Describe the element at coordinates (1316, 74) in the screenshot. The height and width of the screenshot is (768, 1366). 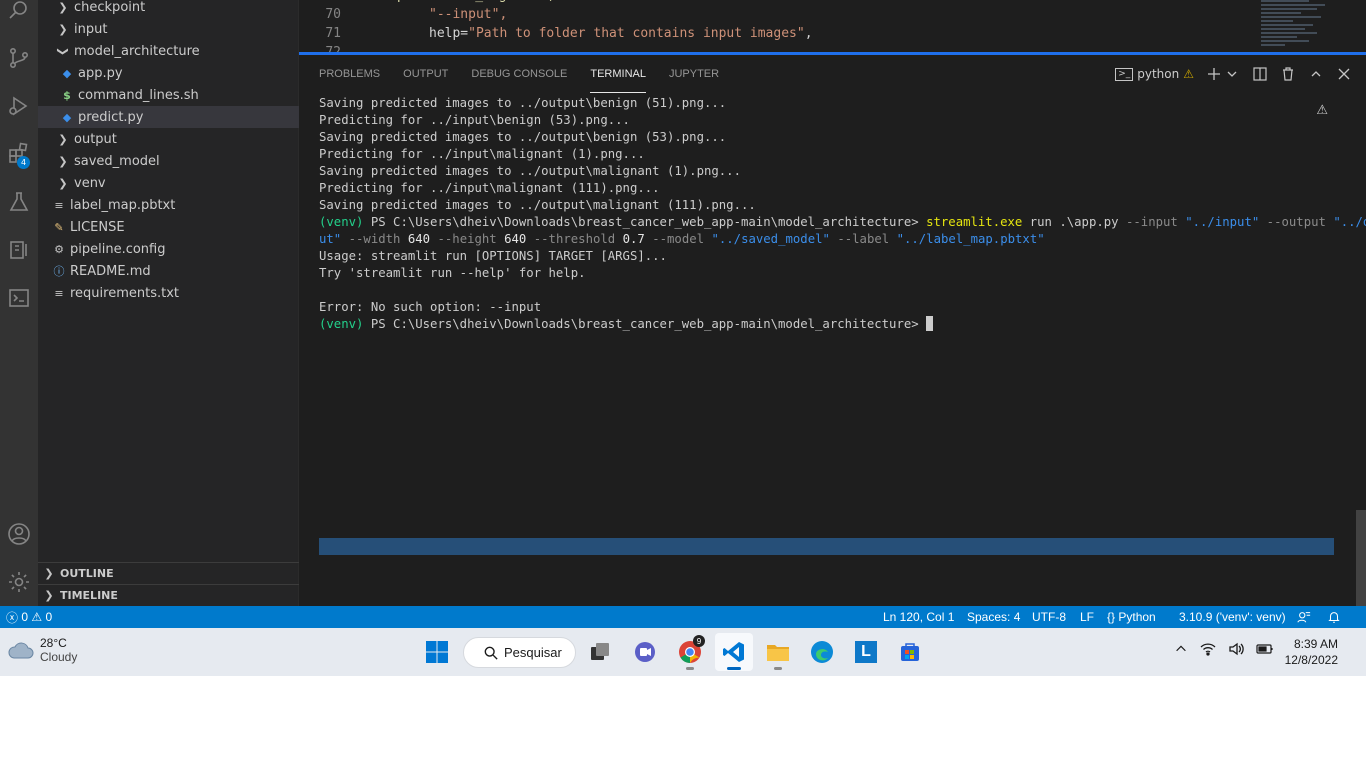
I see `maximize-panel-chevron-up-icon` at that location.